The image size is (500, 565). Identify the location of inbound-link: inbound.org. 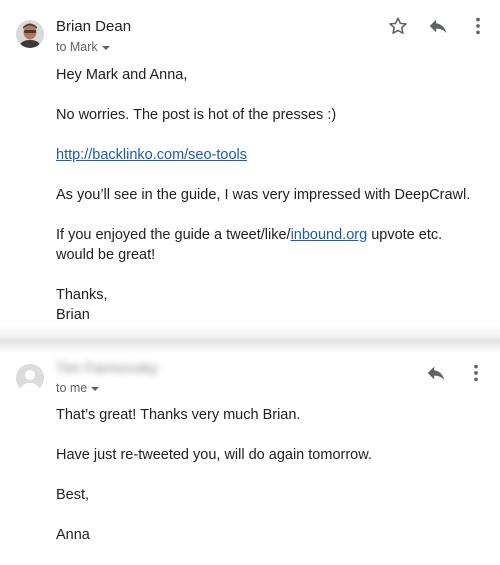
(329, 235).